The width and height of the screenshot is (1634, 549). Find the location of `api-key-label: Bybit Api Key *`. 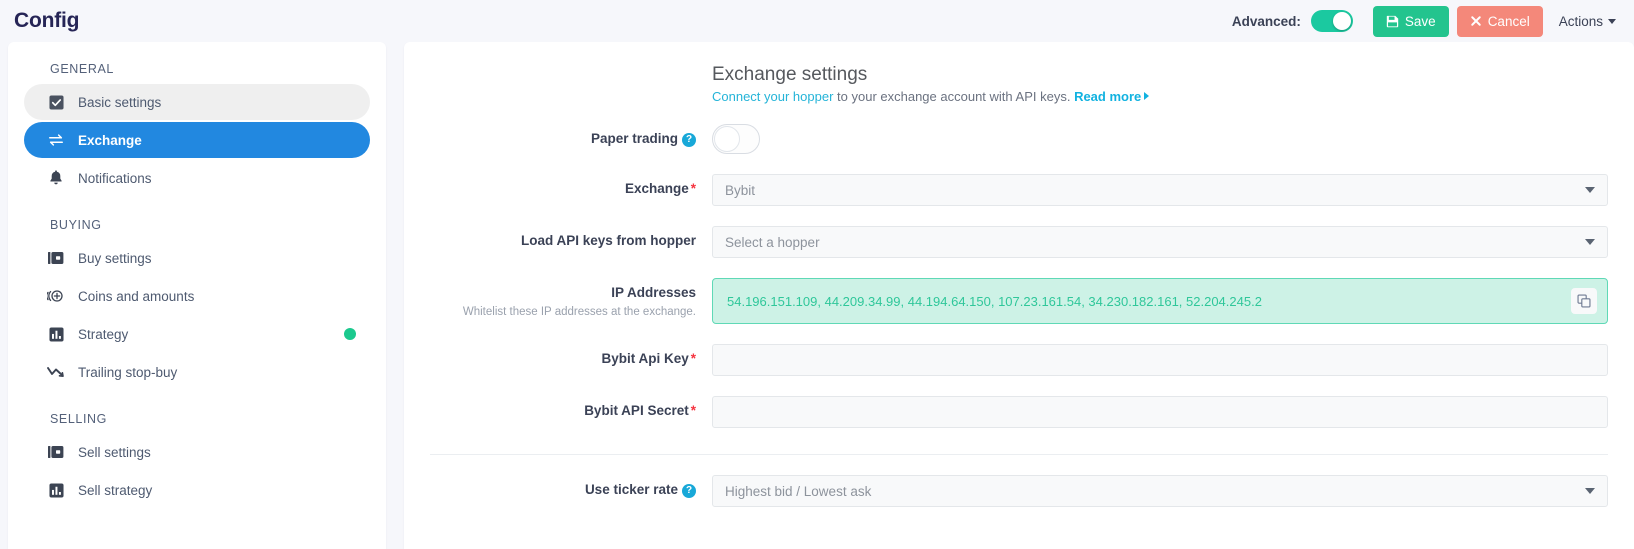

api-key-label: Bybit Api Key * is located at coordinates (571, 356).